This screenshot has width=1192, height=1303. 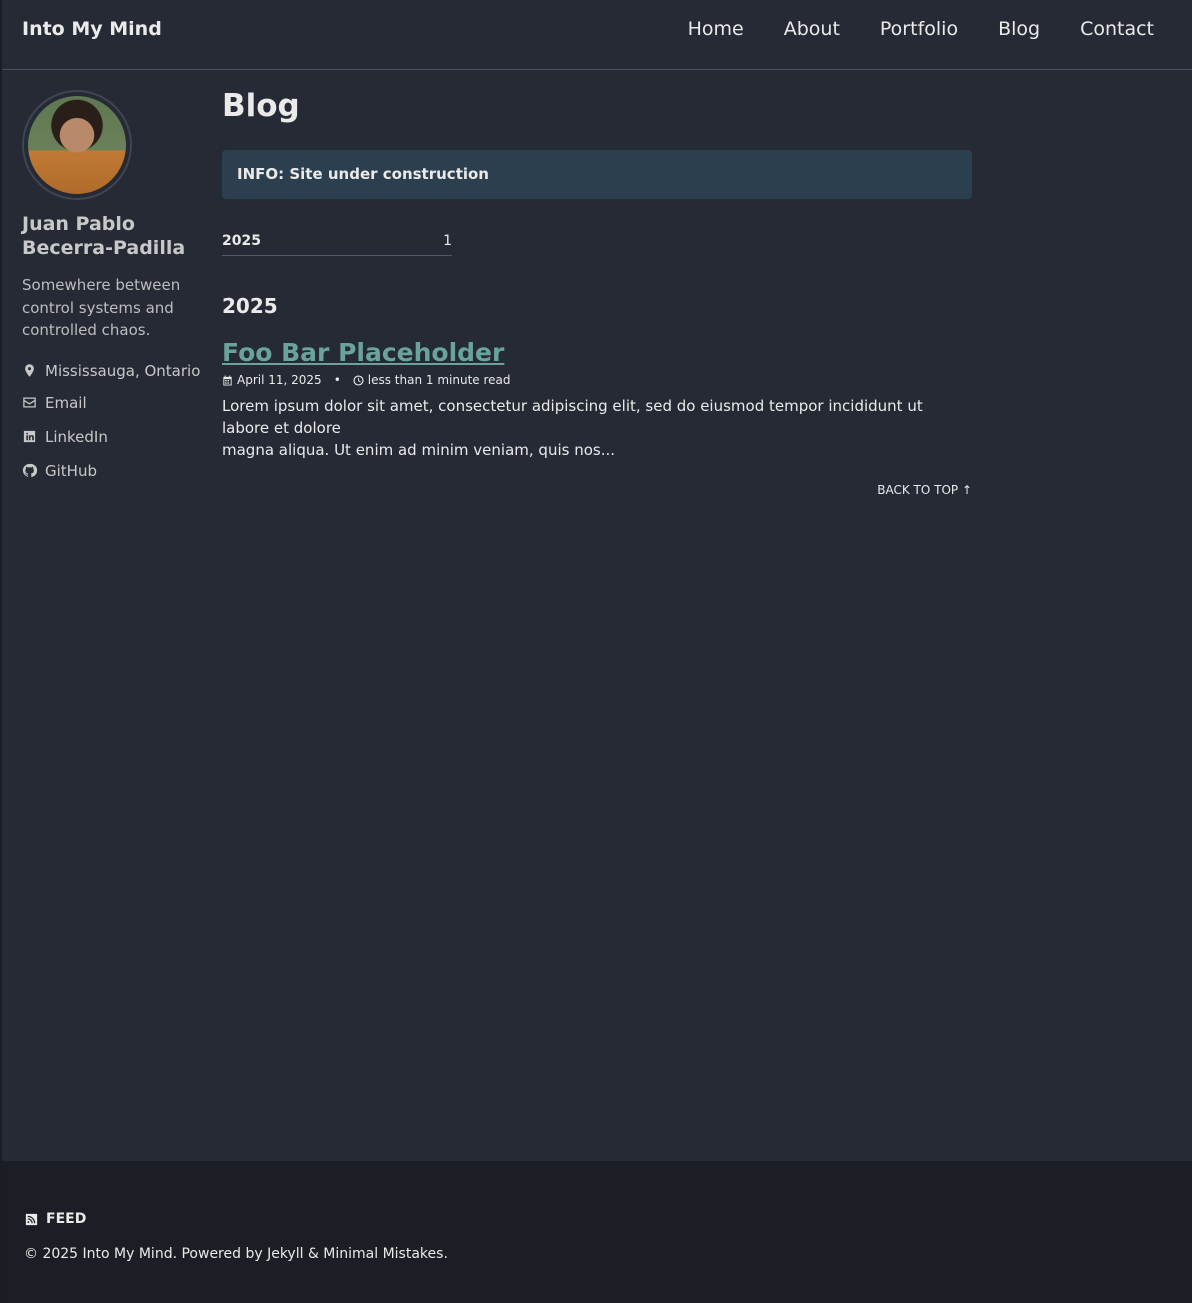 I want to click on location-label: Mississauga, Ontario, so click(x=123, y=370).